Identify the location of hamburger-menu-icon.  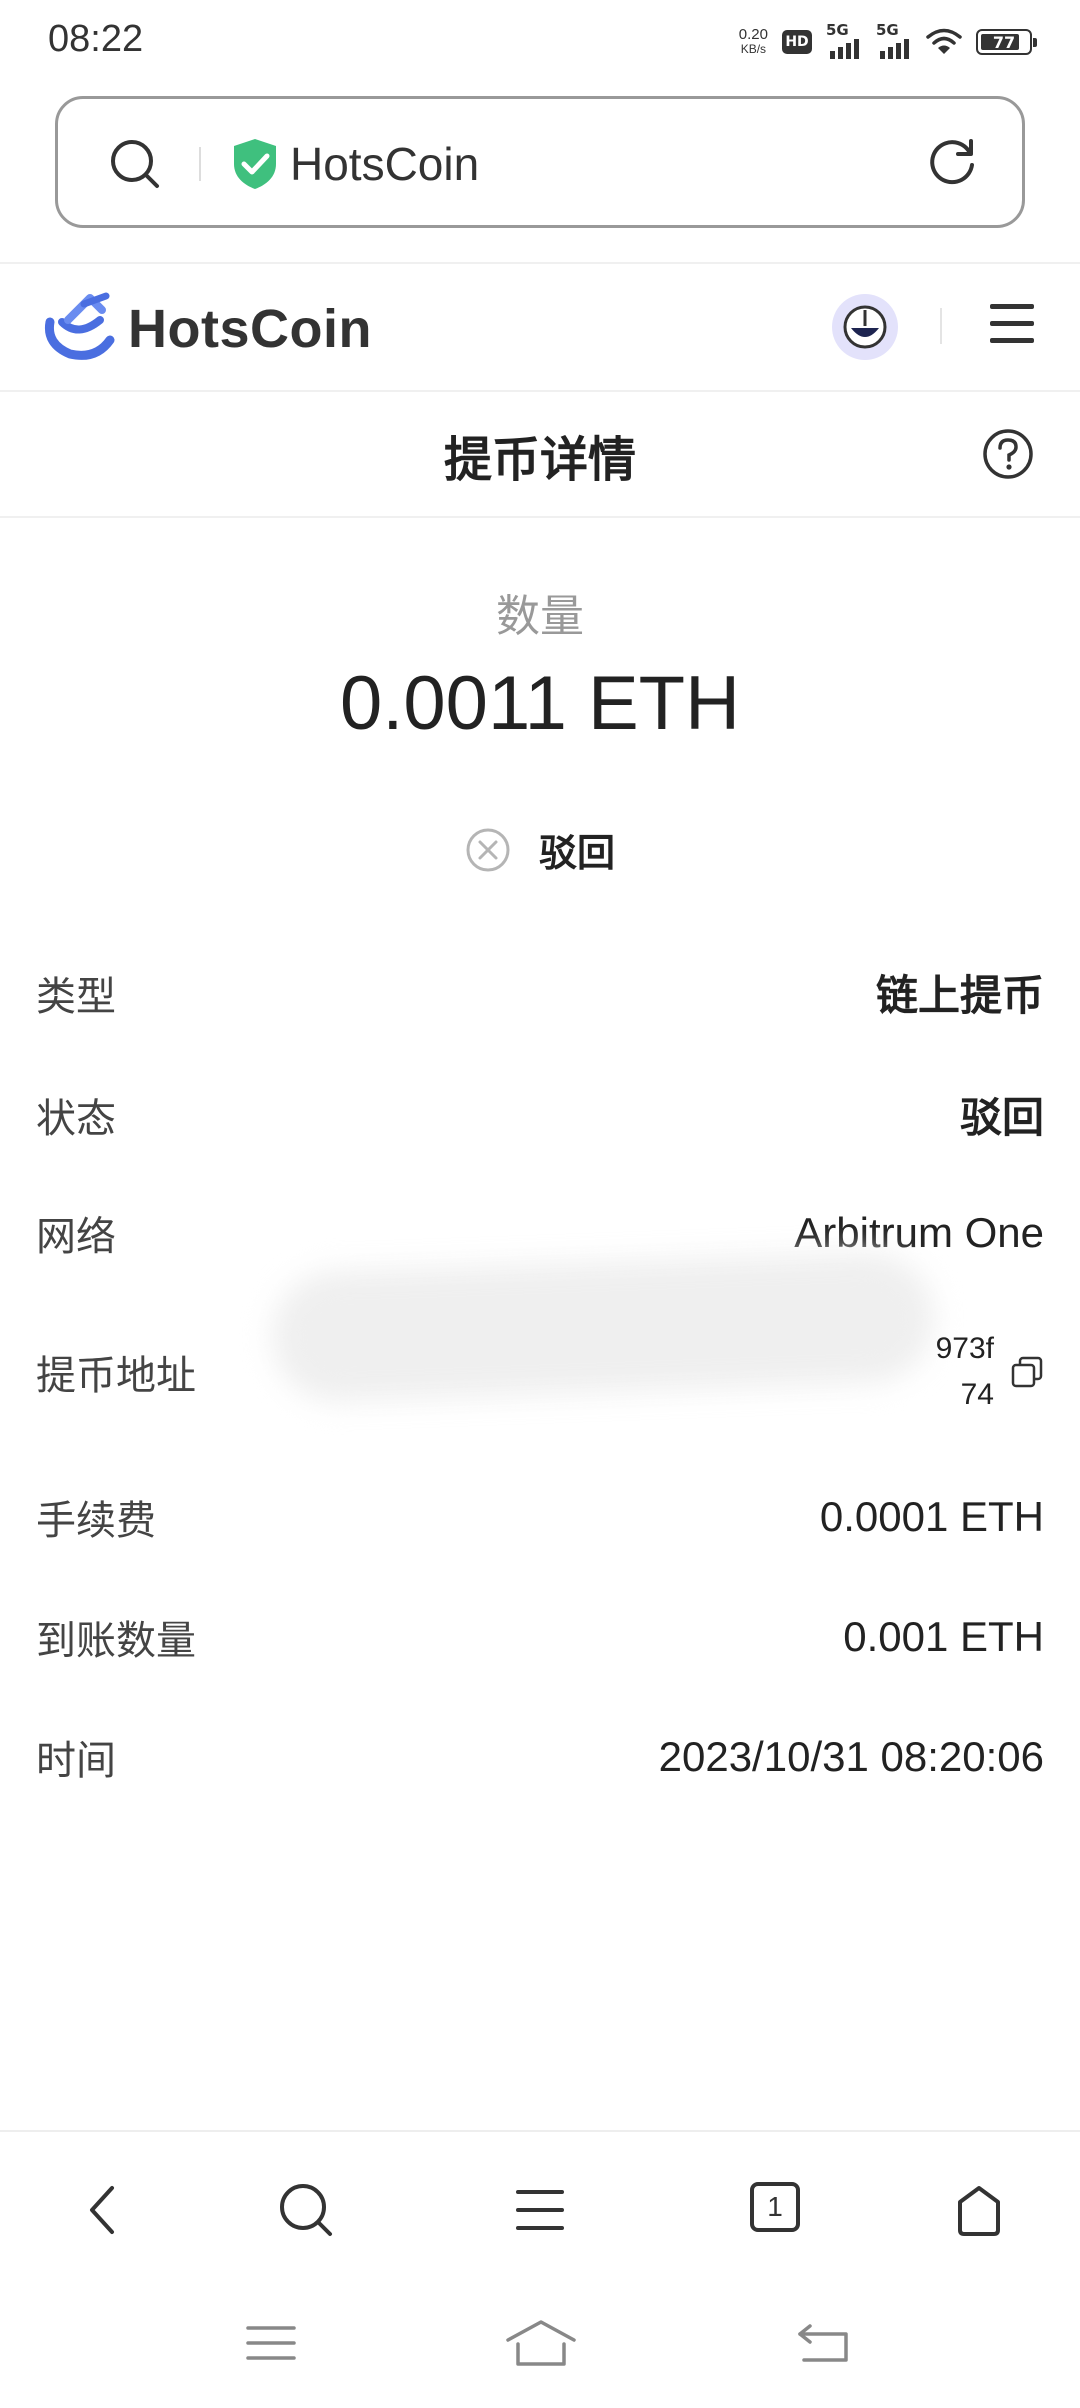
(1012, 324).